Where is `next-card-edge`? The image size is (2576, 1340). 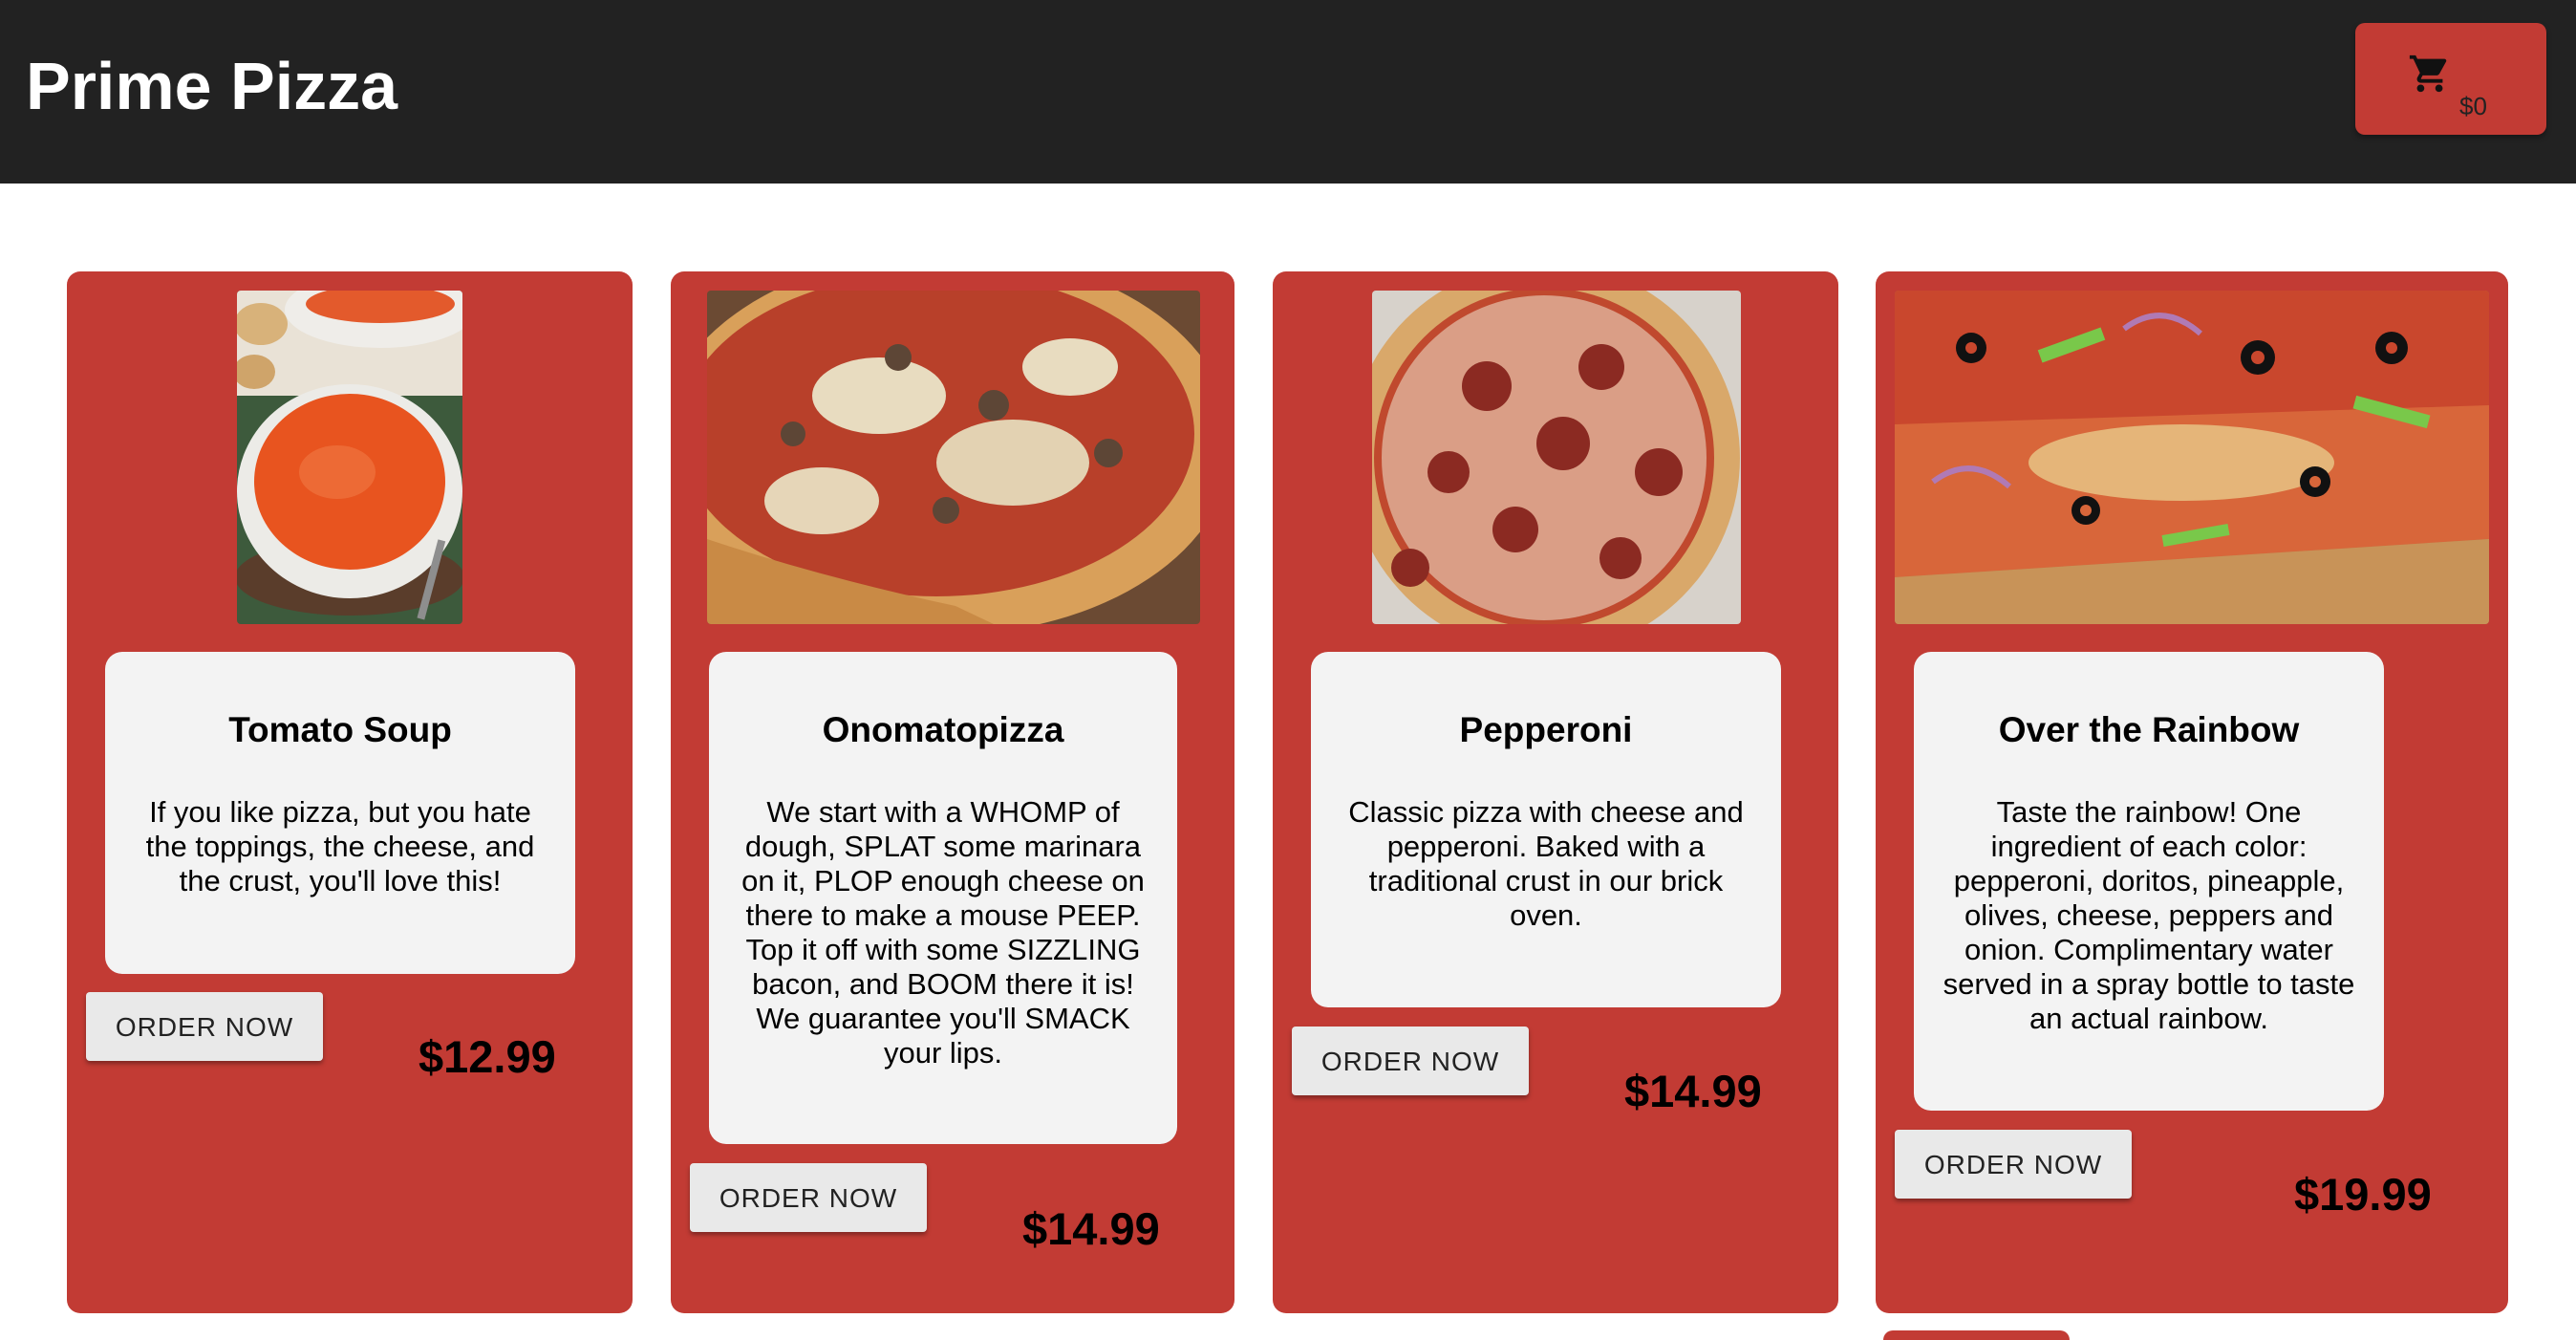 next-card-edge is located at coordinates (1976, 1335).